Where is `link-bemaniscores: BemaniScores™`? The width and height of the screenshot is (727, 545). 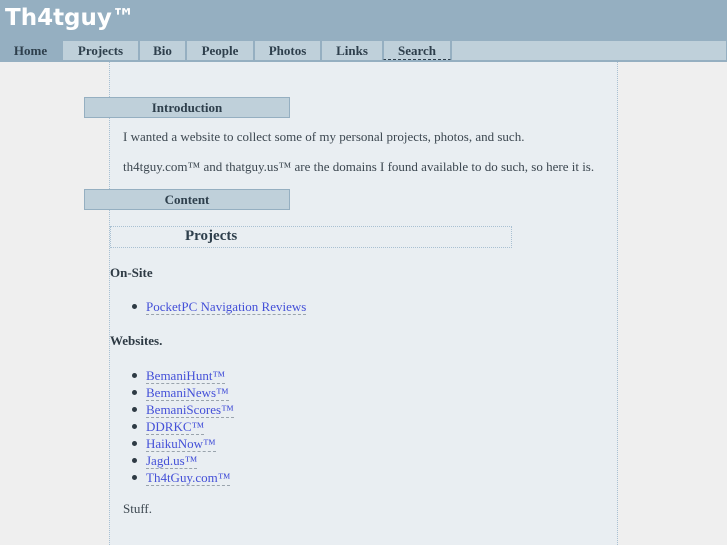
link-bemaniscores: BemaniScores™ is located at coordinates (190, 410).